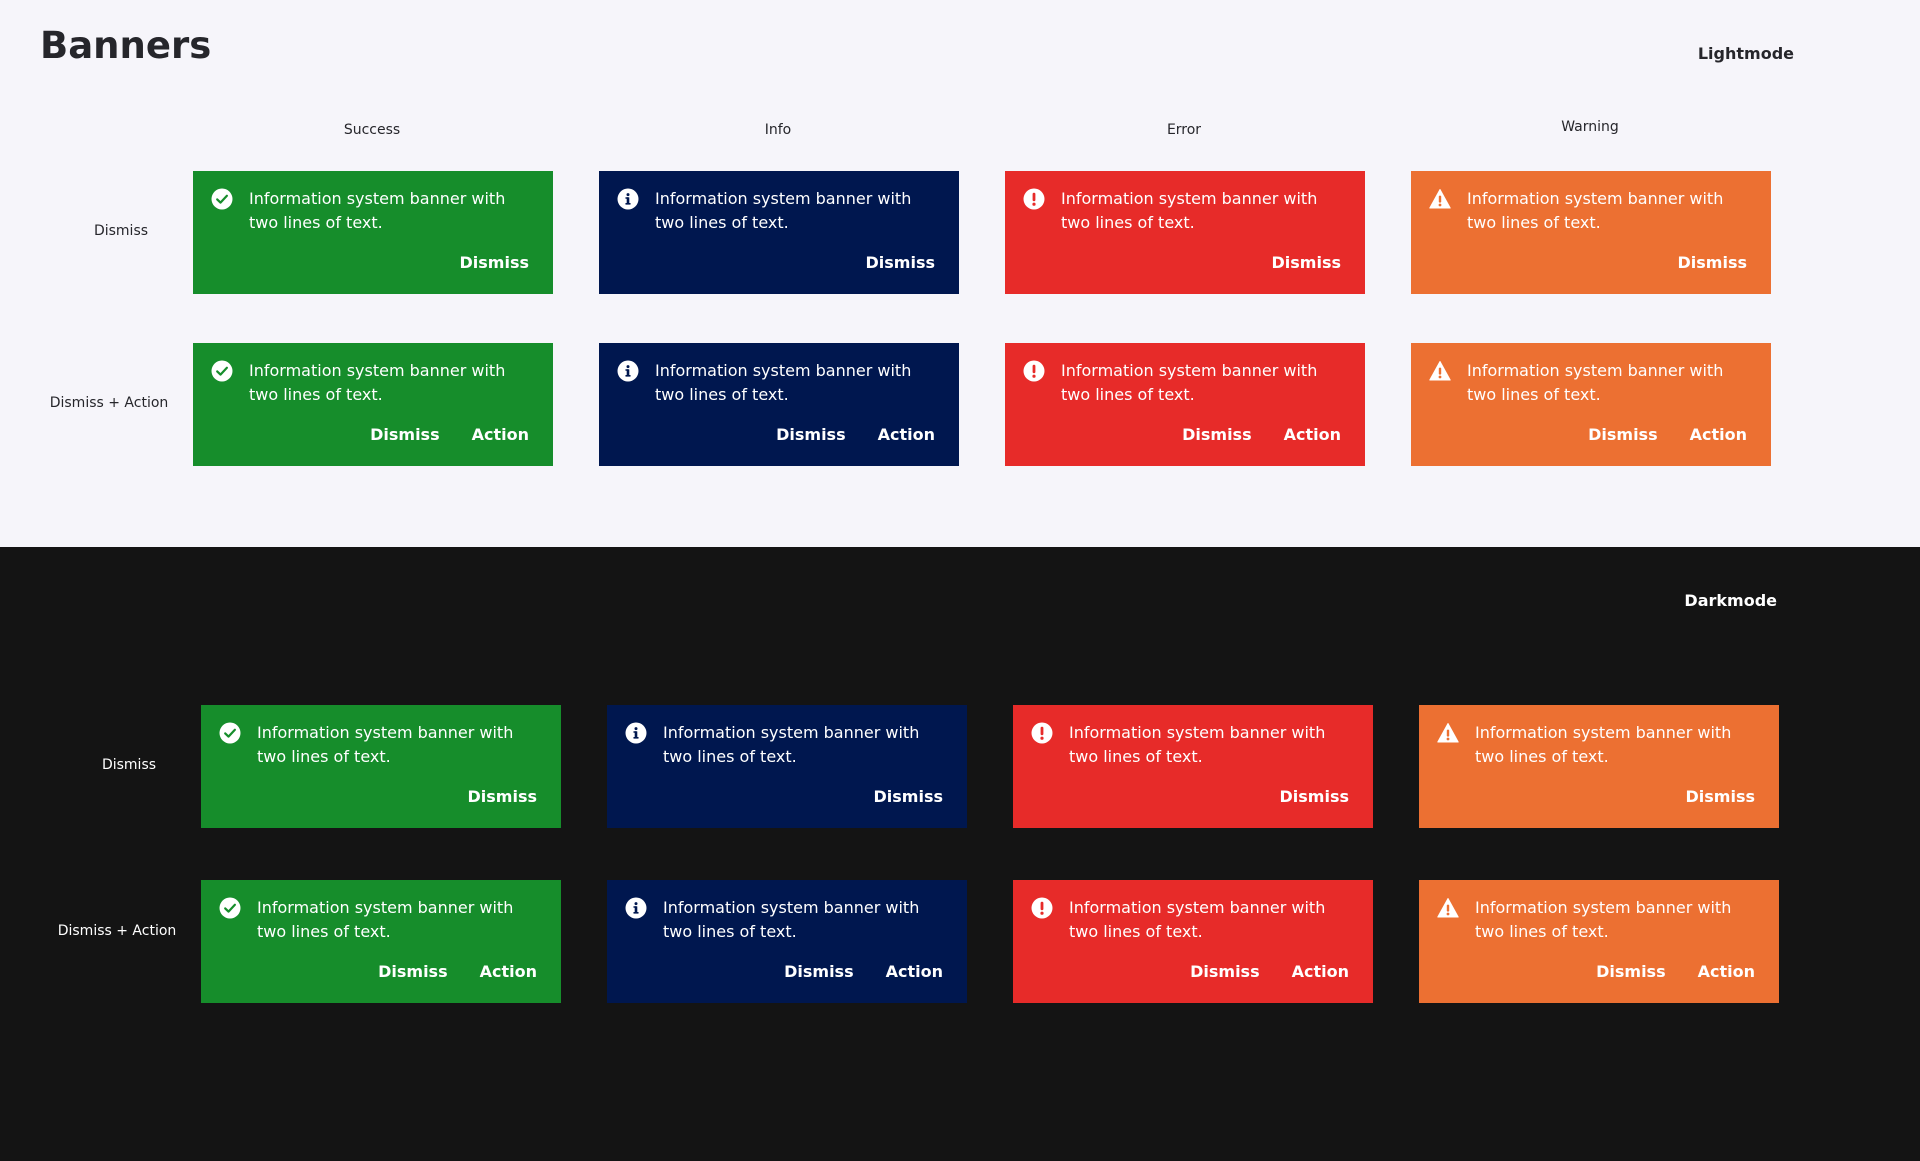 Image resolution: width=1920 pixels, height=1161 pixels. I want to click on darkmode-label: Darkmode, so click(1730, 600).